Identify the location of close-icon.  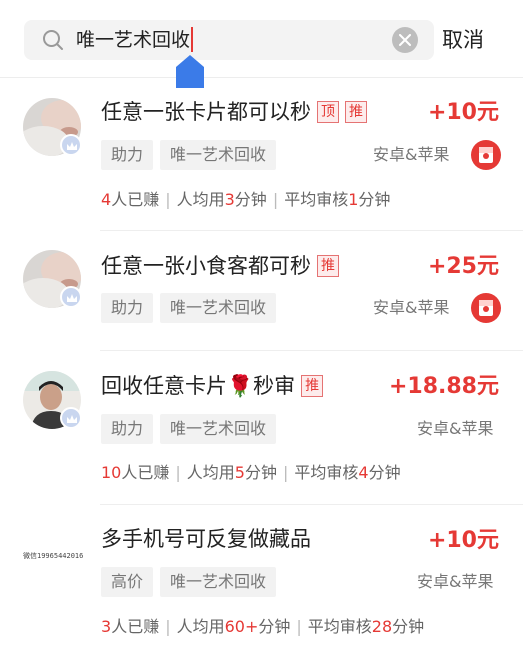
(405, 40).